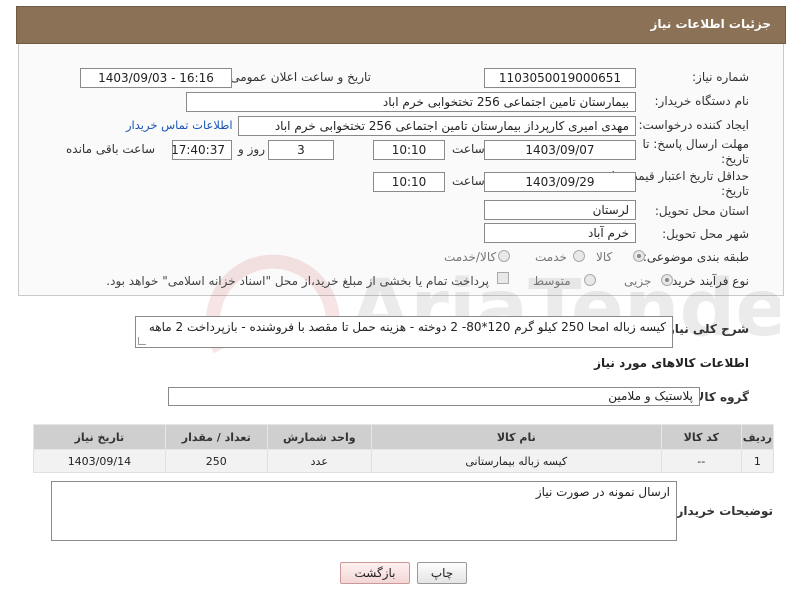  I want to click on validity-time-field: 10:10, so click(409, 182).